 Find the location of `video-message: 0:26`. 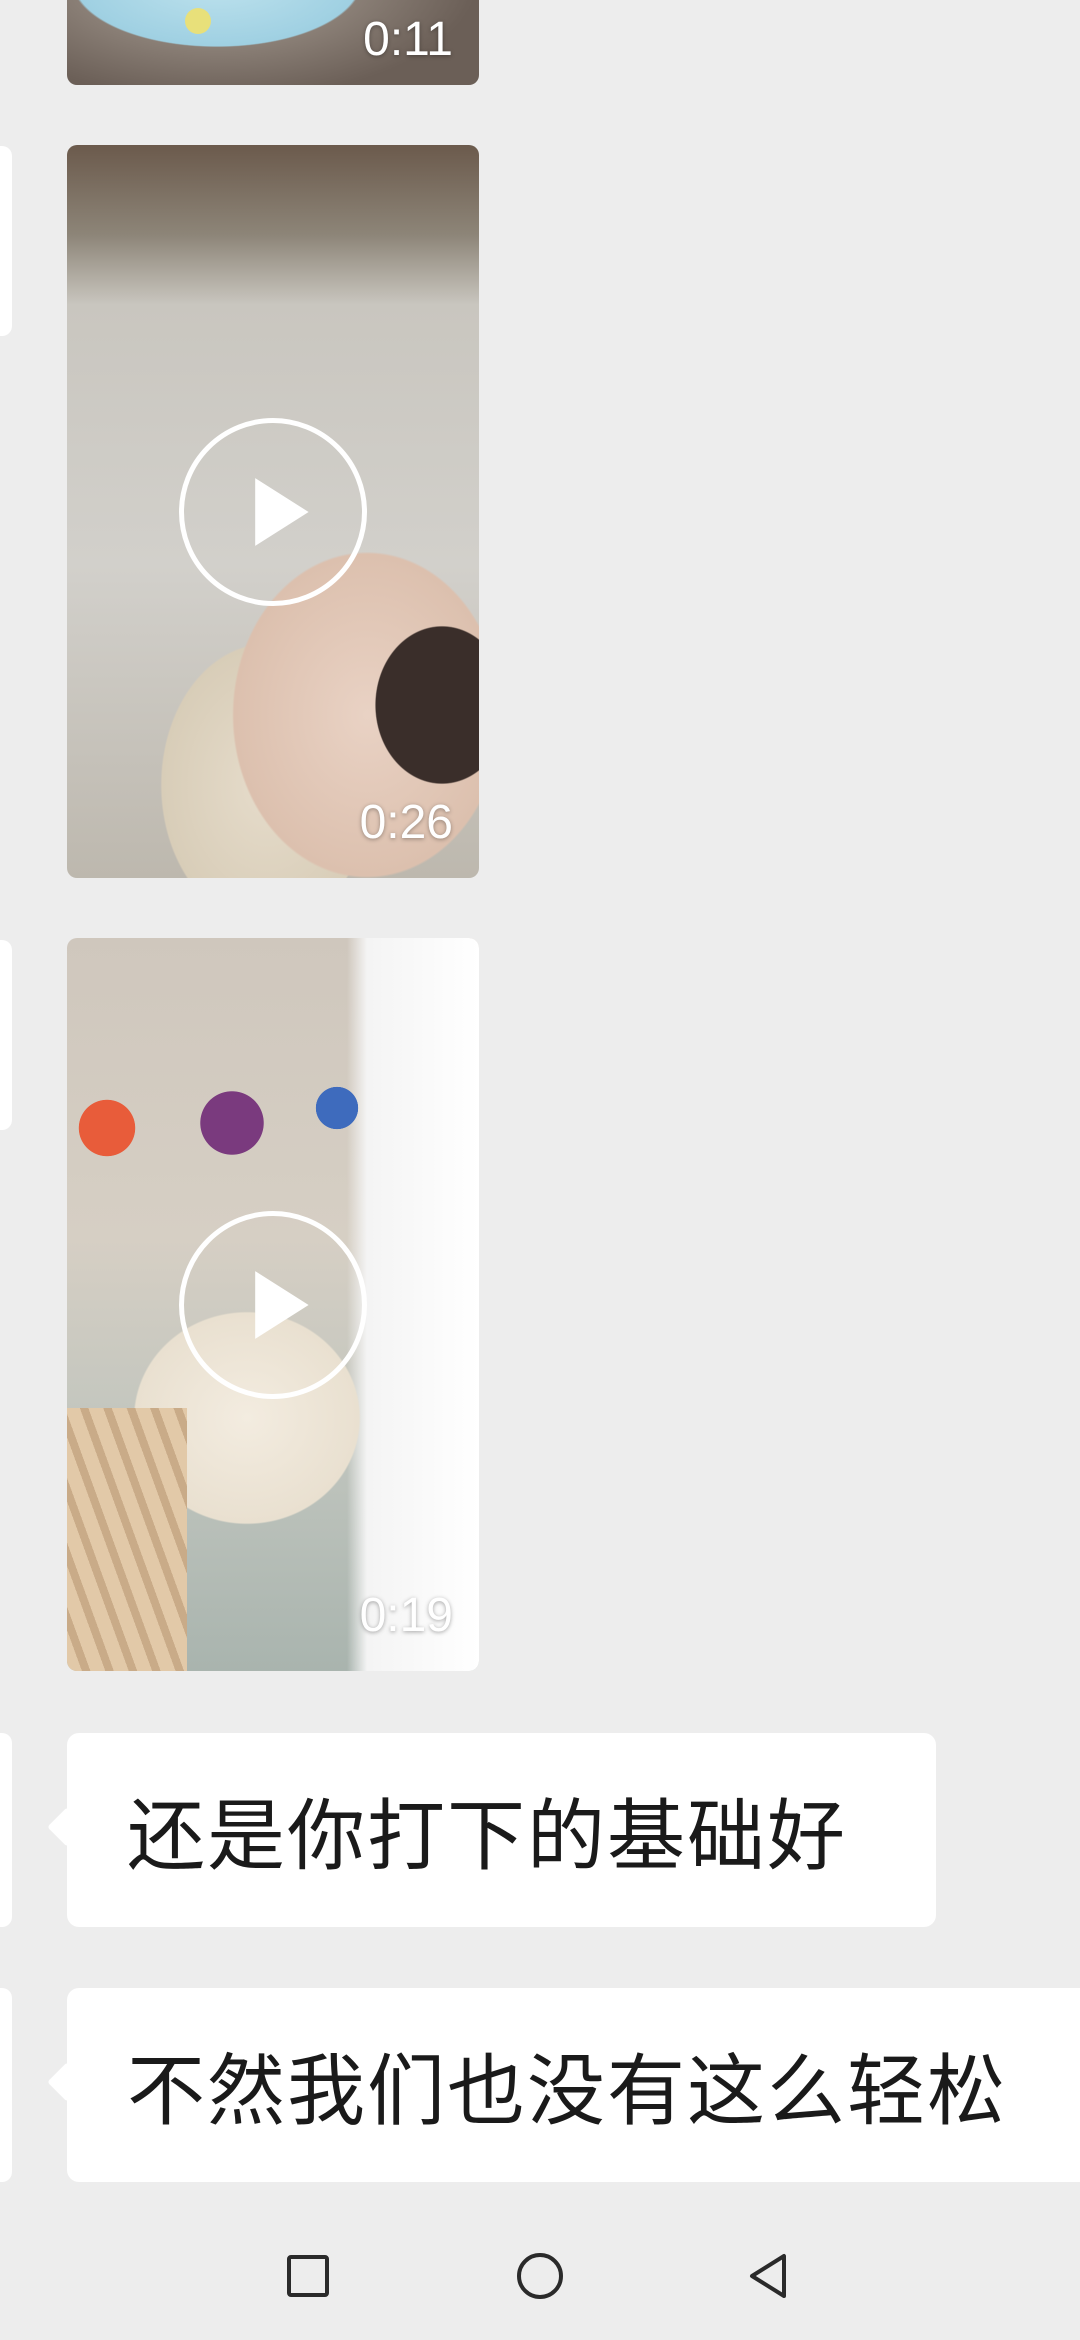

video-message: 0:26 is located at coordinates (273, 511).